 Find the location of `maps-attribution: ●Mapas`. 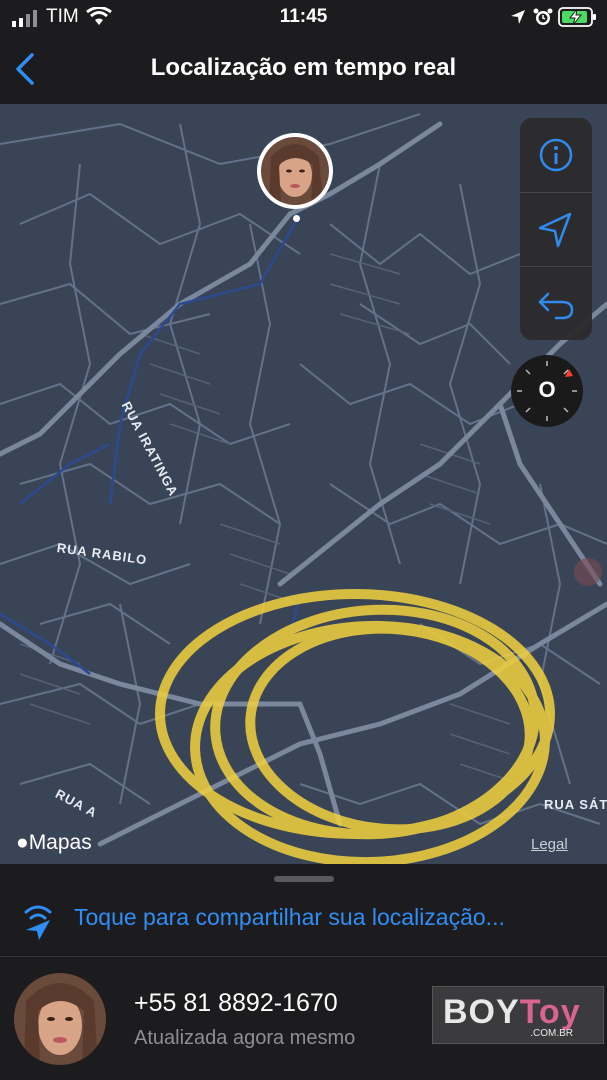

maps-attribution: ●Mapas is located at coordinates (54, 842).